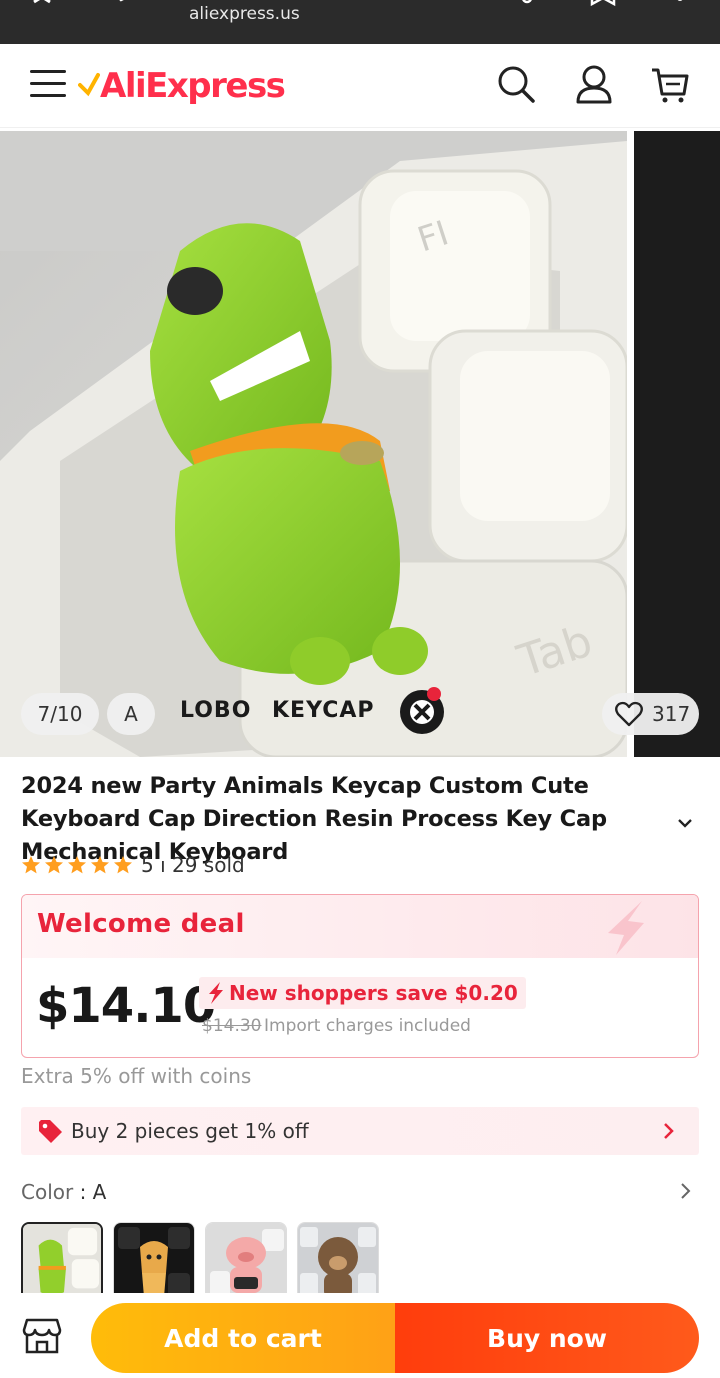  I want to click on lightning-icon, so click(626, 928).